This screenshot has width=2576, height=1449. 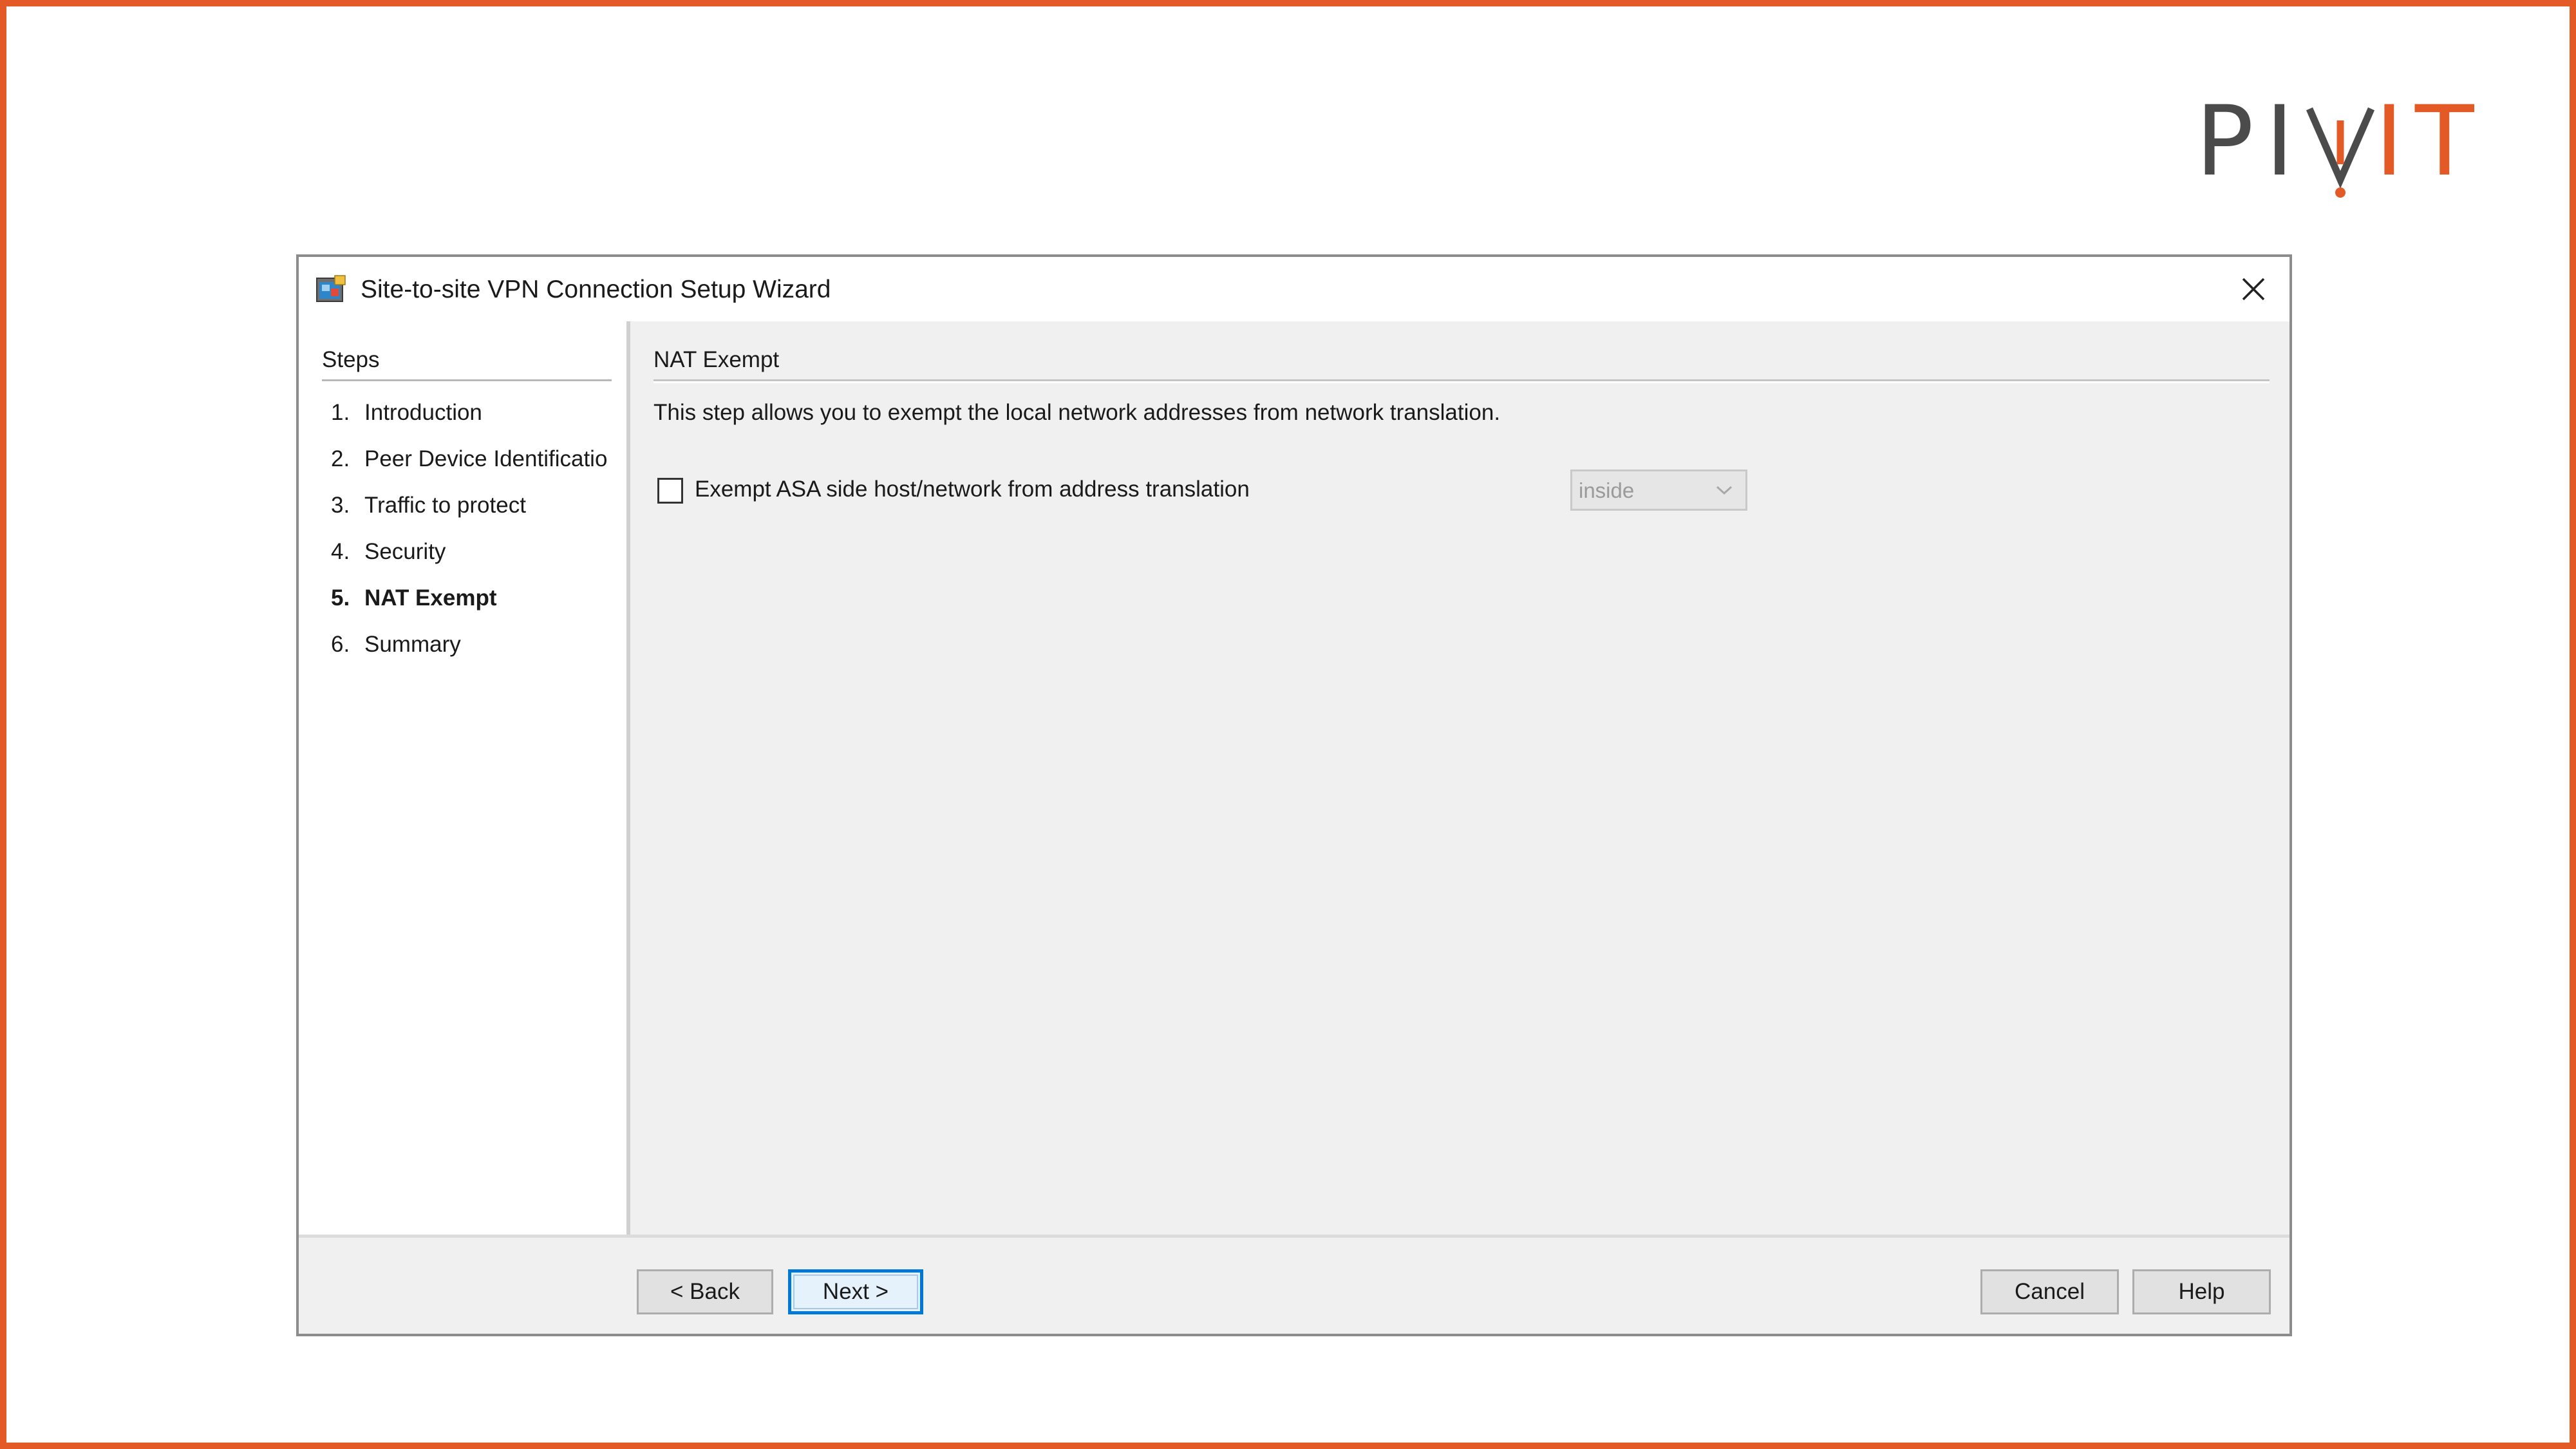 What do you see at coordinates (351, 359) in the screenshot?
I see `steps-heading: Steps` at bounding box center [351, 359].